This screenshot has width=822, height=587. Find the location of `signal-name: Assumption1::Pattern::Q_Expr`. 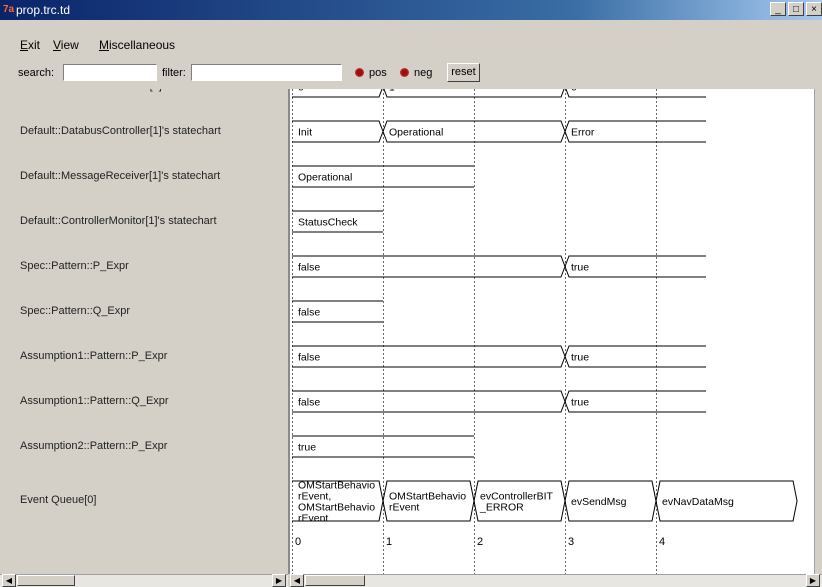

signal-name: Assumption1::Pattern::Q_Expr is located at coordinates (94, 401).